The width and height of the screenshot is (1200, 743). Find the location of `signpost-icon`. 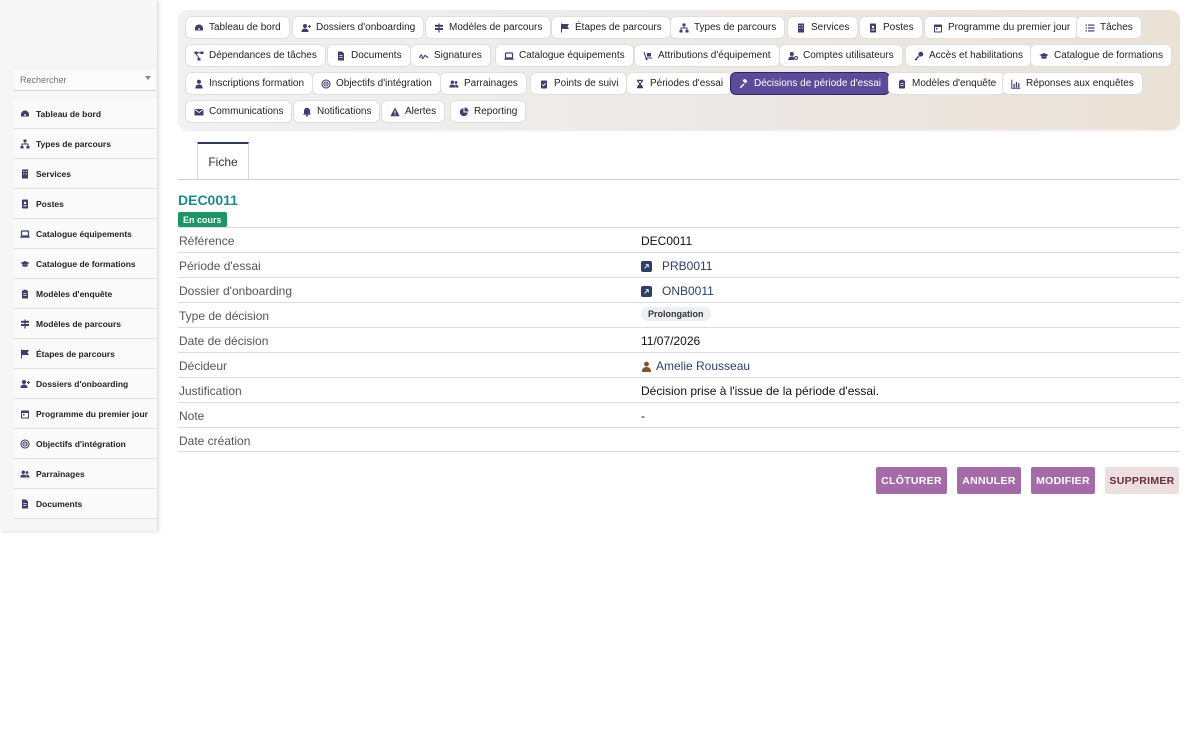

signpost-icon is located at coordinates (25, 324).